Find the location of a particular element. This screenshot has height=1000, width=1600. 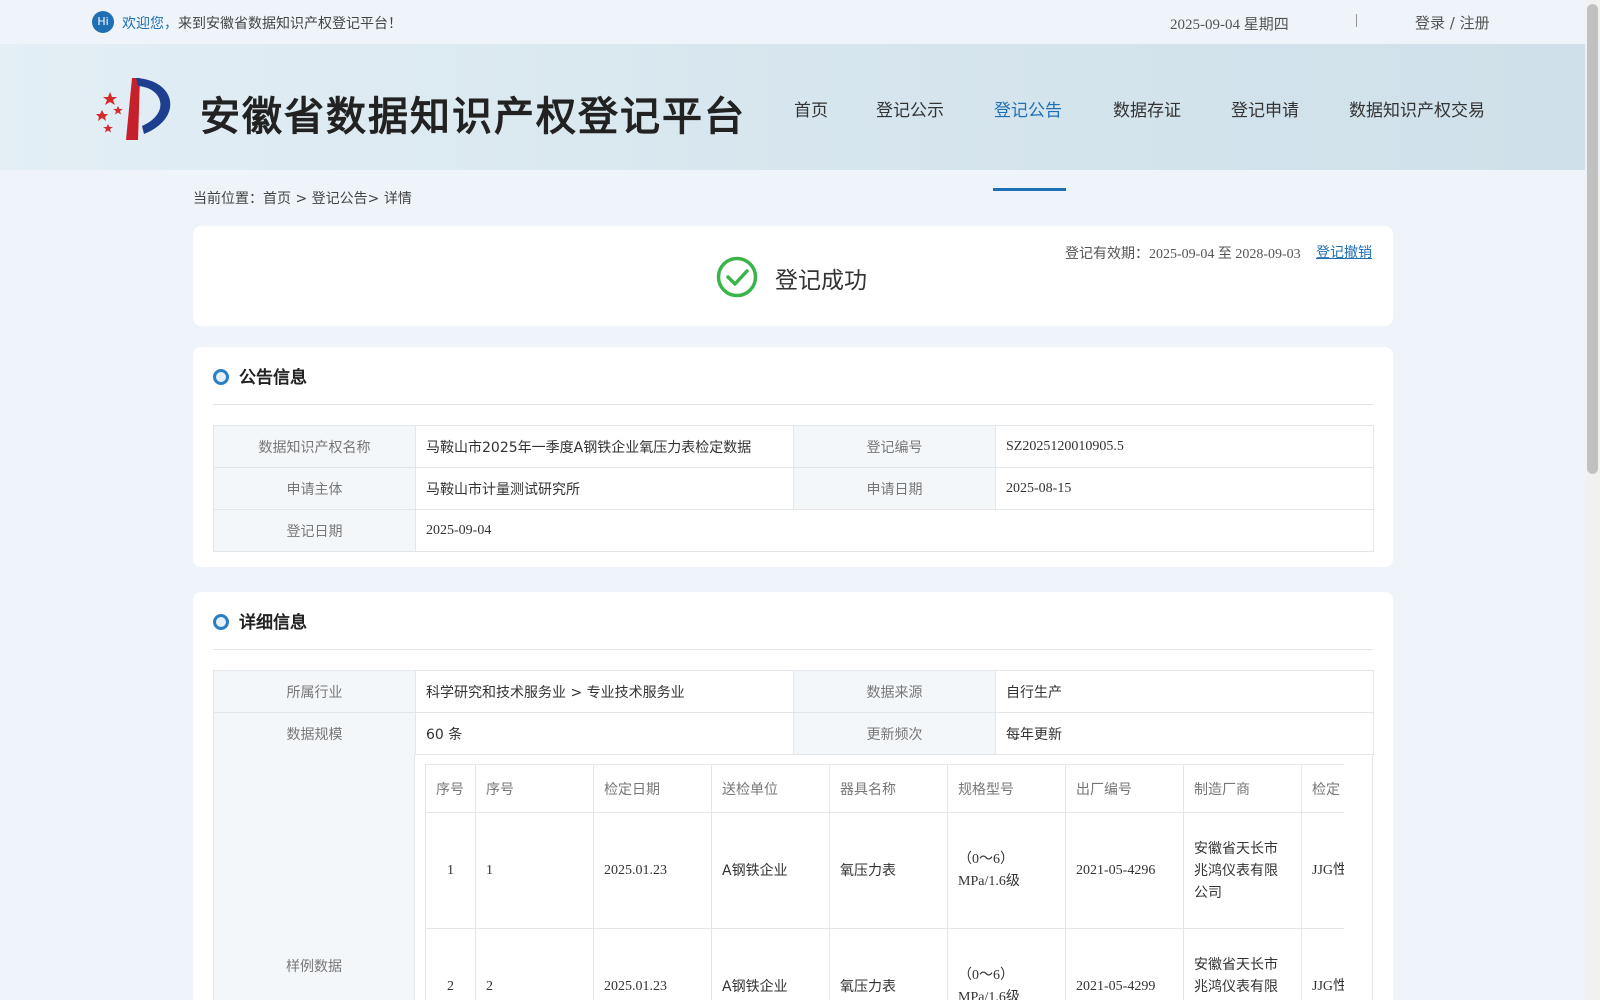

table-row: 数据规模 60 条 更新频次 每年更新 is located at coordinates (793, 733).